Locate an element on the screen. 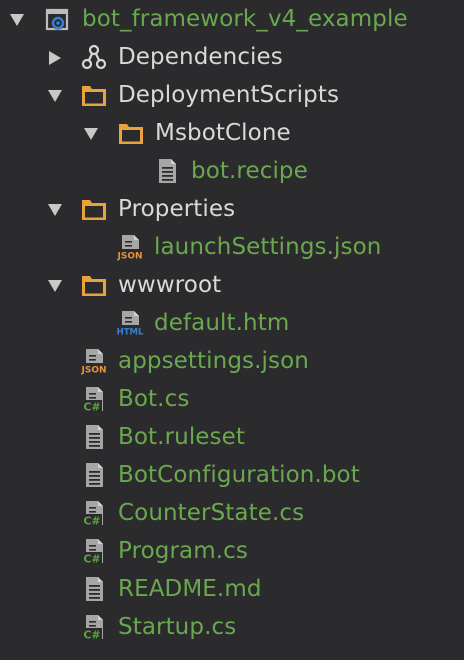 This screenshot has height=660, width=464. project-icon is located at coordinates (57, 19).